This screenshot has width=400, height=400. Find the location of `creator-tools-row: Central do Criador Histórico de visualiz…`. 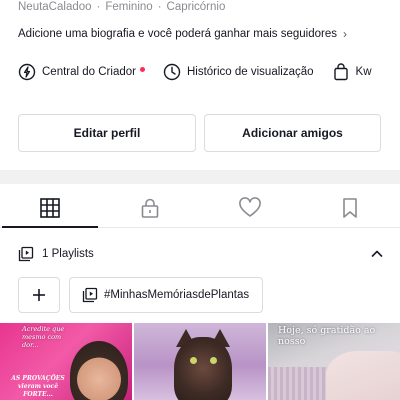

creator-tools-row: Central do Criador Histórico de visualiz… is located at coordinates (209, 72).